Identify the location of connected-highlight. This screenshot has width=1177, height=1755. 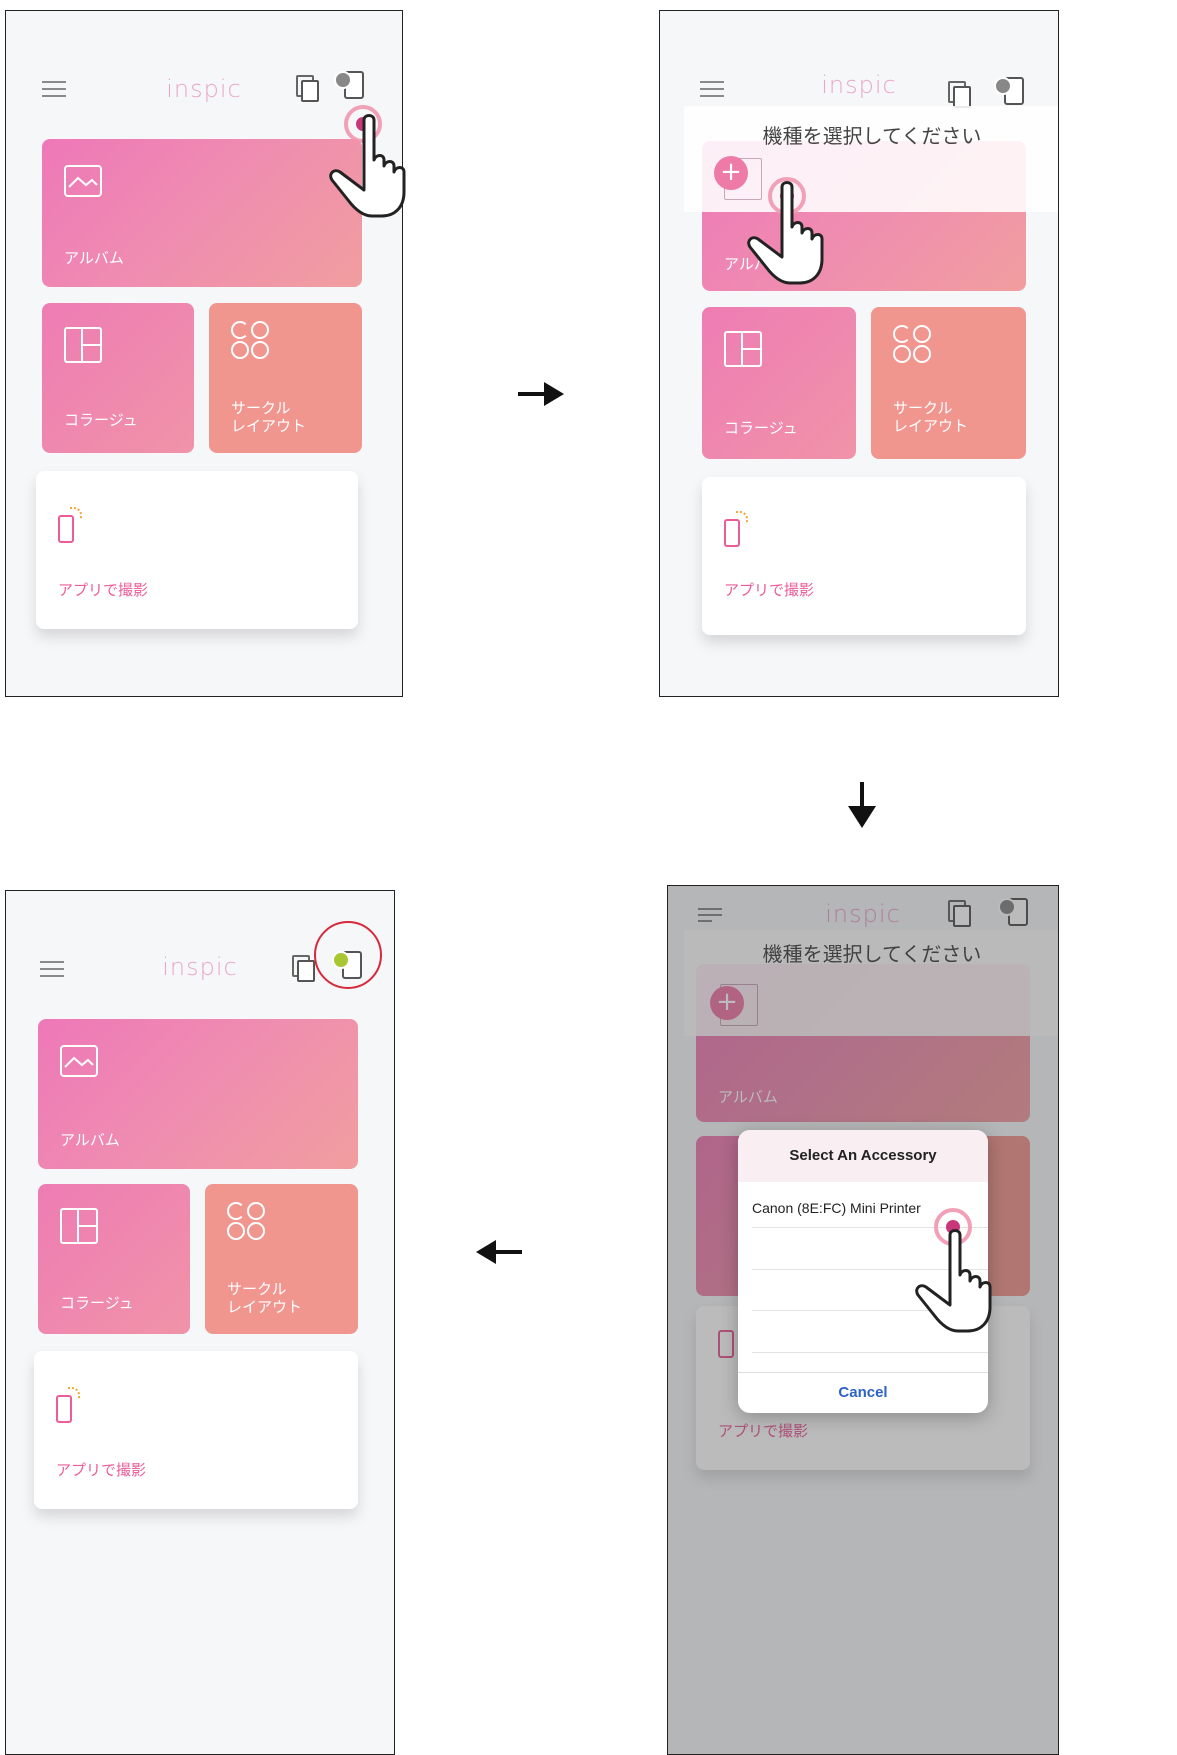
(348, 955).